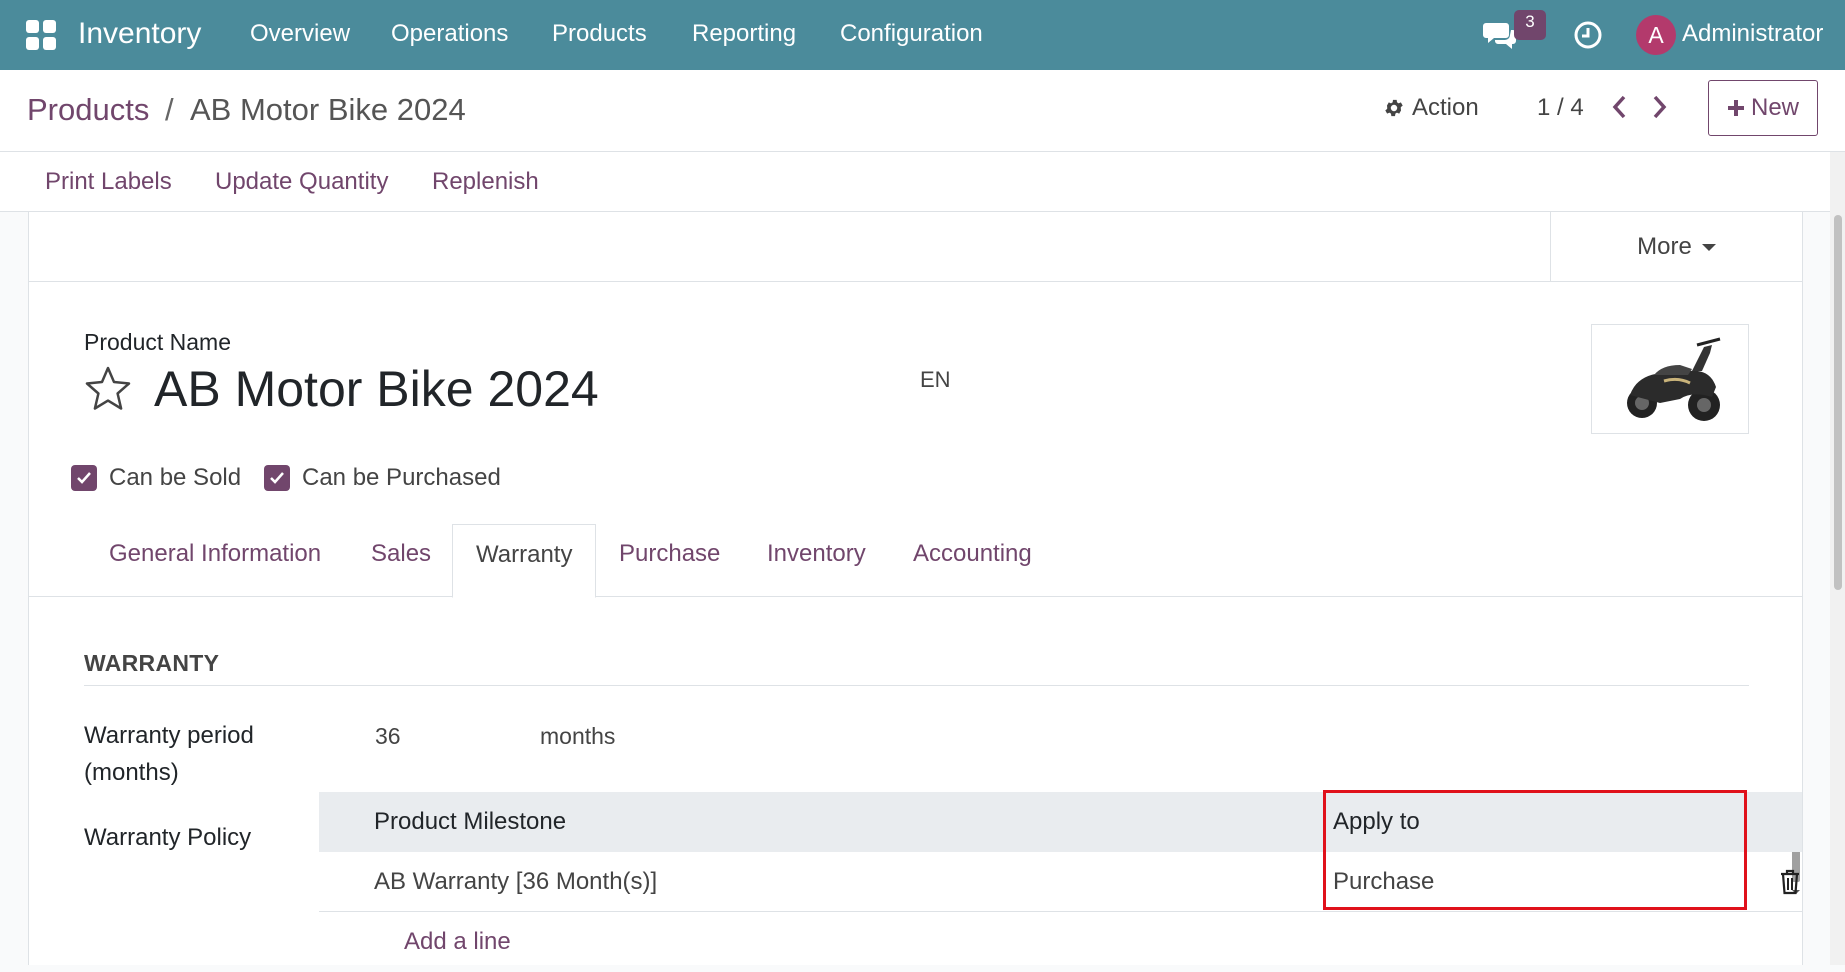 This screenshot has width=1845, height=972. What do you see at coordinates (972, 554) in the screenshot?
I see `tab-accounting: Accounting` at bounding box center [972, 554].